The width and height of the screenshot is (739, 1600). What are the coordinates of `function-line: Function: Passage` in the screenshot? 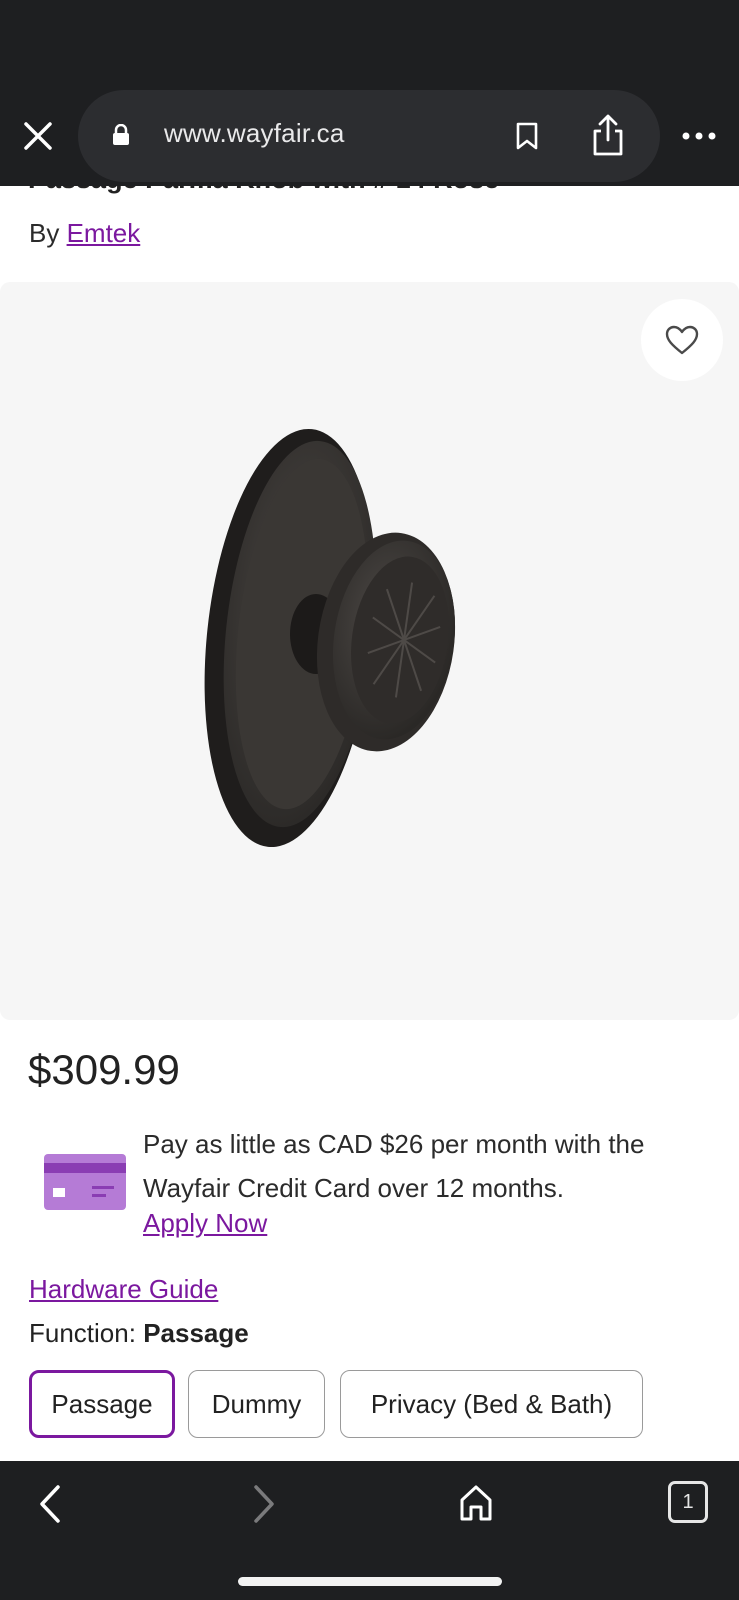 It's located at (139, 1333).